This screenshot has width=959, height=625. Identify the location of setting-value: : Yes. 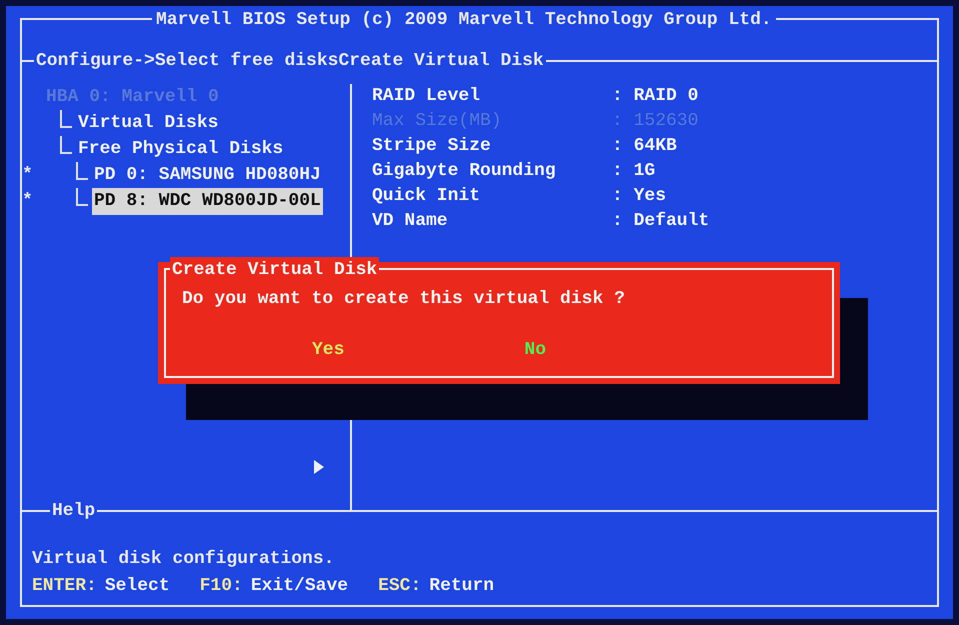
(639, 196).